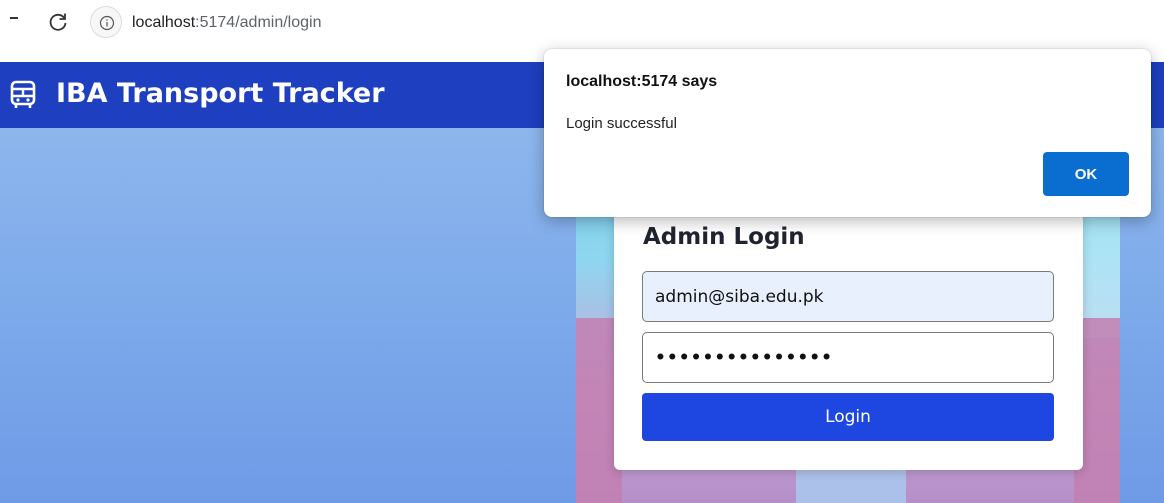  I want to click on dialog-title: localhost:5174 says, so click(642, 81).